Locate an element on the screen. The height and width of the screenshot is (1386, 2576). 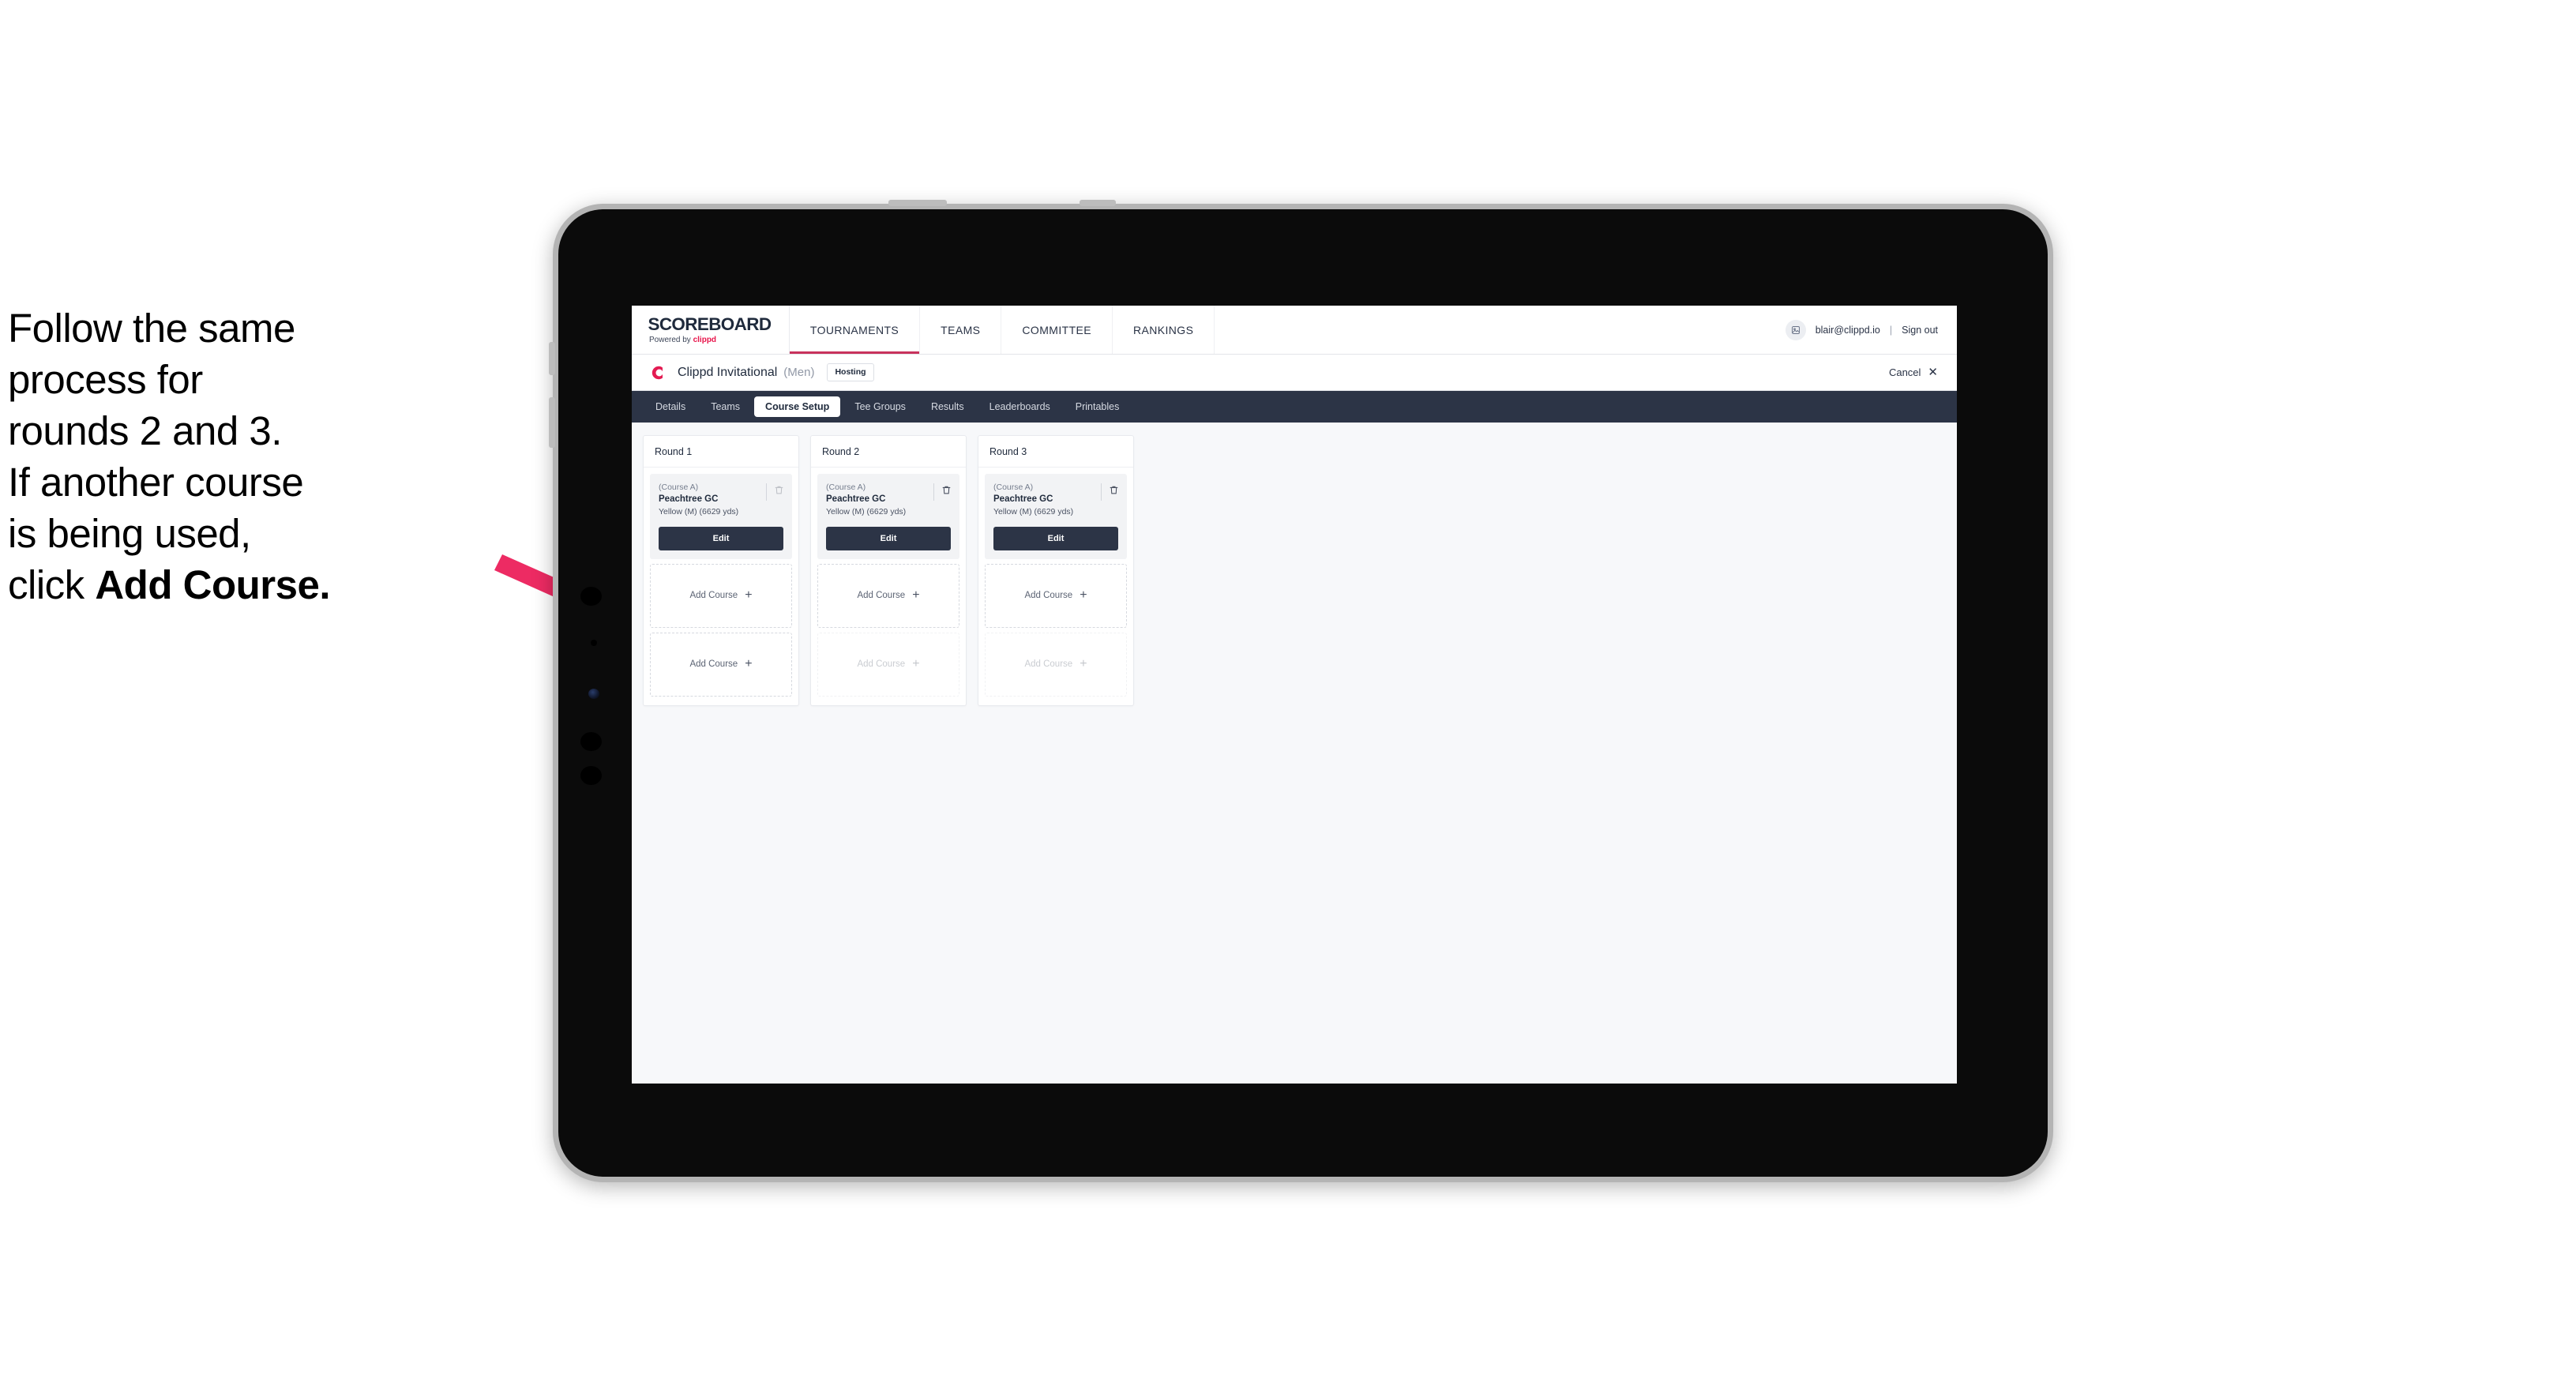
tab-teams: Teams is located at coordinates (725, 407).